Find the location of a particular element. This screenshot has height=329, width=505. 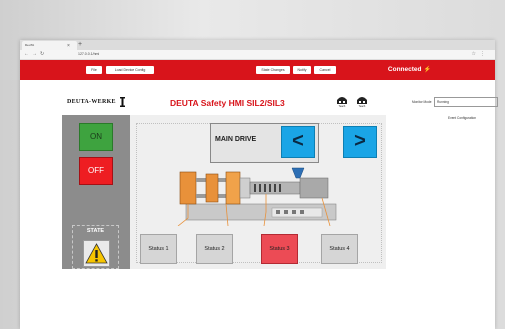

status-4-button: Status 4 is located at coordinates (339, 249).